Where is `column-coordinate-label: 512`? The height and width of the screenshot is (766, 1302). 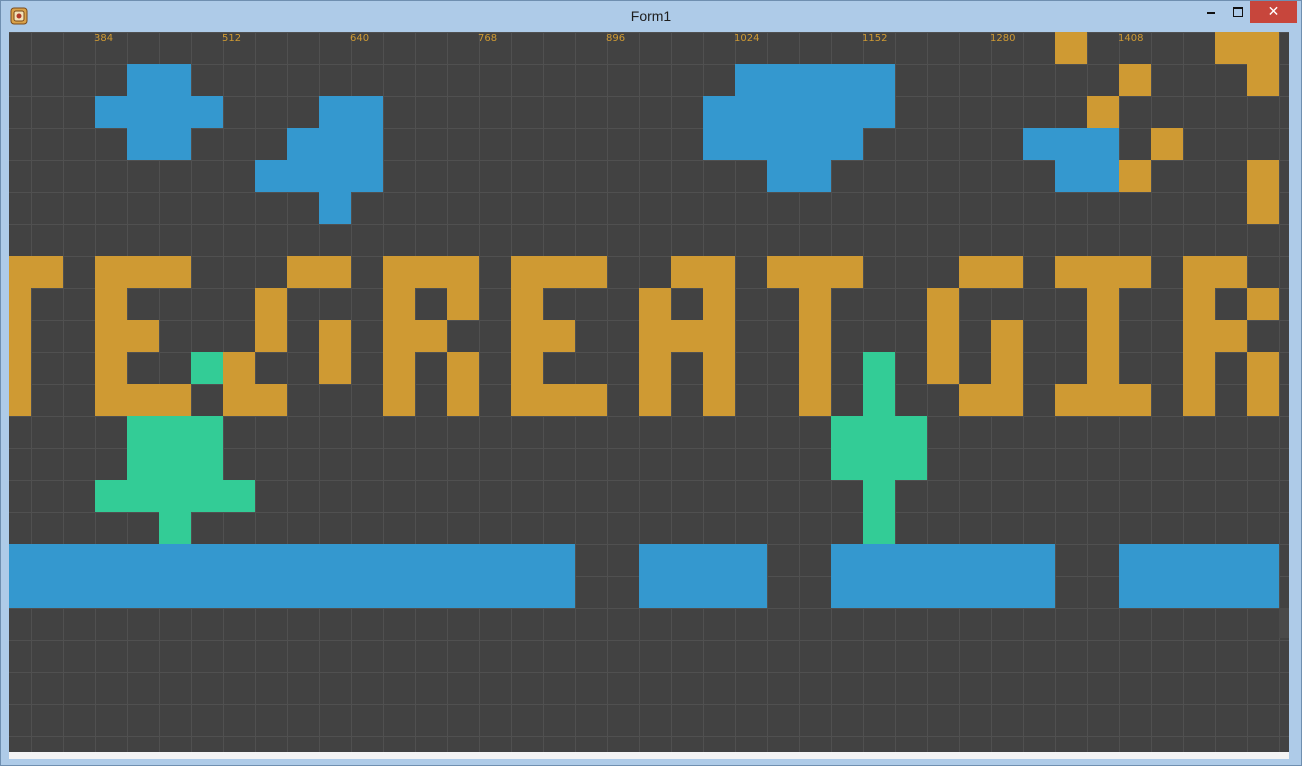
column-coordinate-label: 512 is located at coordinates (232, 38).